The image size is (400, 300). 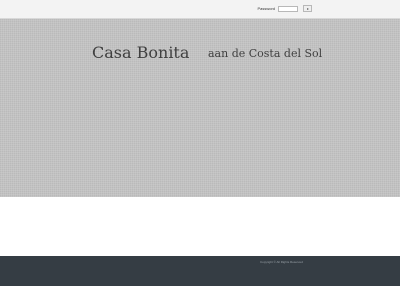 I want to click on login-form: Password, so click(x=284, y=8).